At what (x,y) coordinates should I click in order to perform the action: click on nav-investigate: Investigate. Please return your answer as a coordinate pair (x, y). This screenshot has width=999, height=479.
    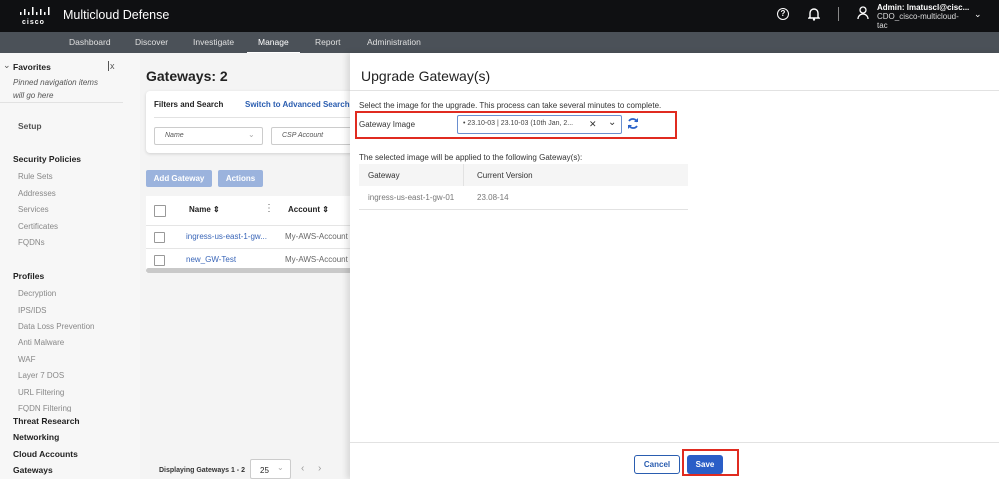
    Looking at the image, I should click on (213, 42).